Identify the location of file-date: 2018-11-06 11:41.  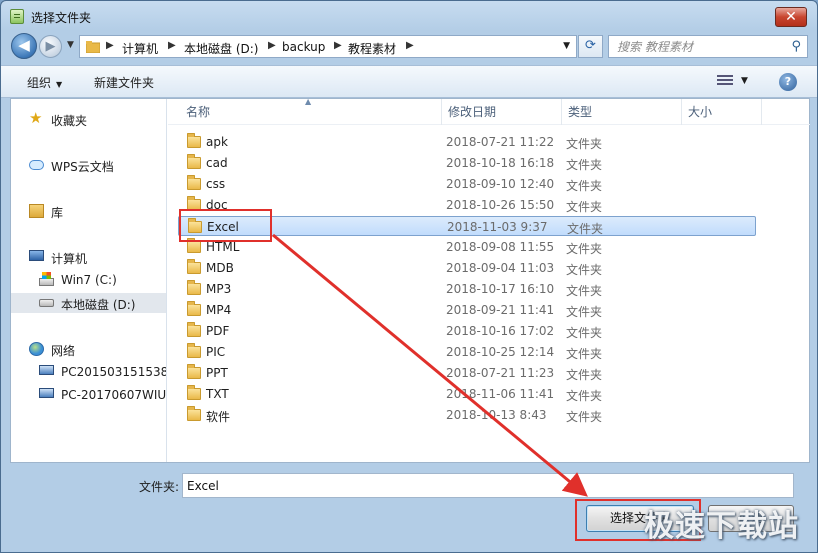
(500, 394).